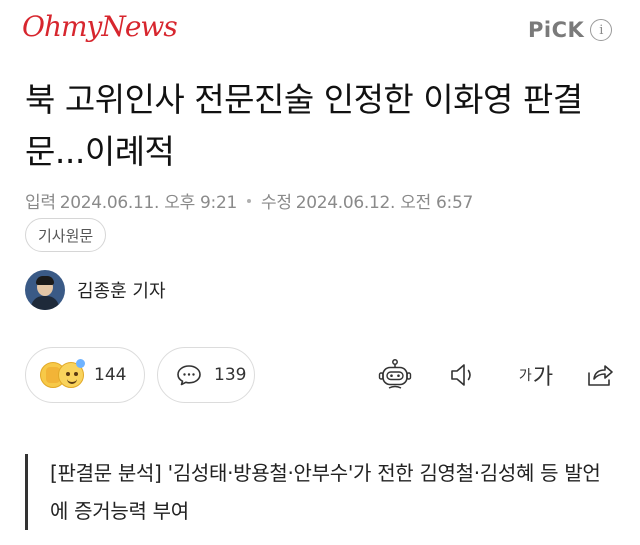 The image size is (640, 545). I want to click on author-block: 김종훈 기자, so click(95, 290).